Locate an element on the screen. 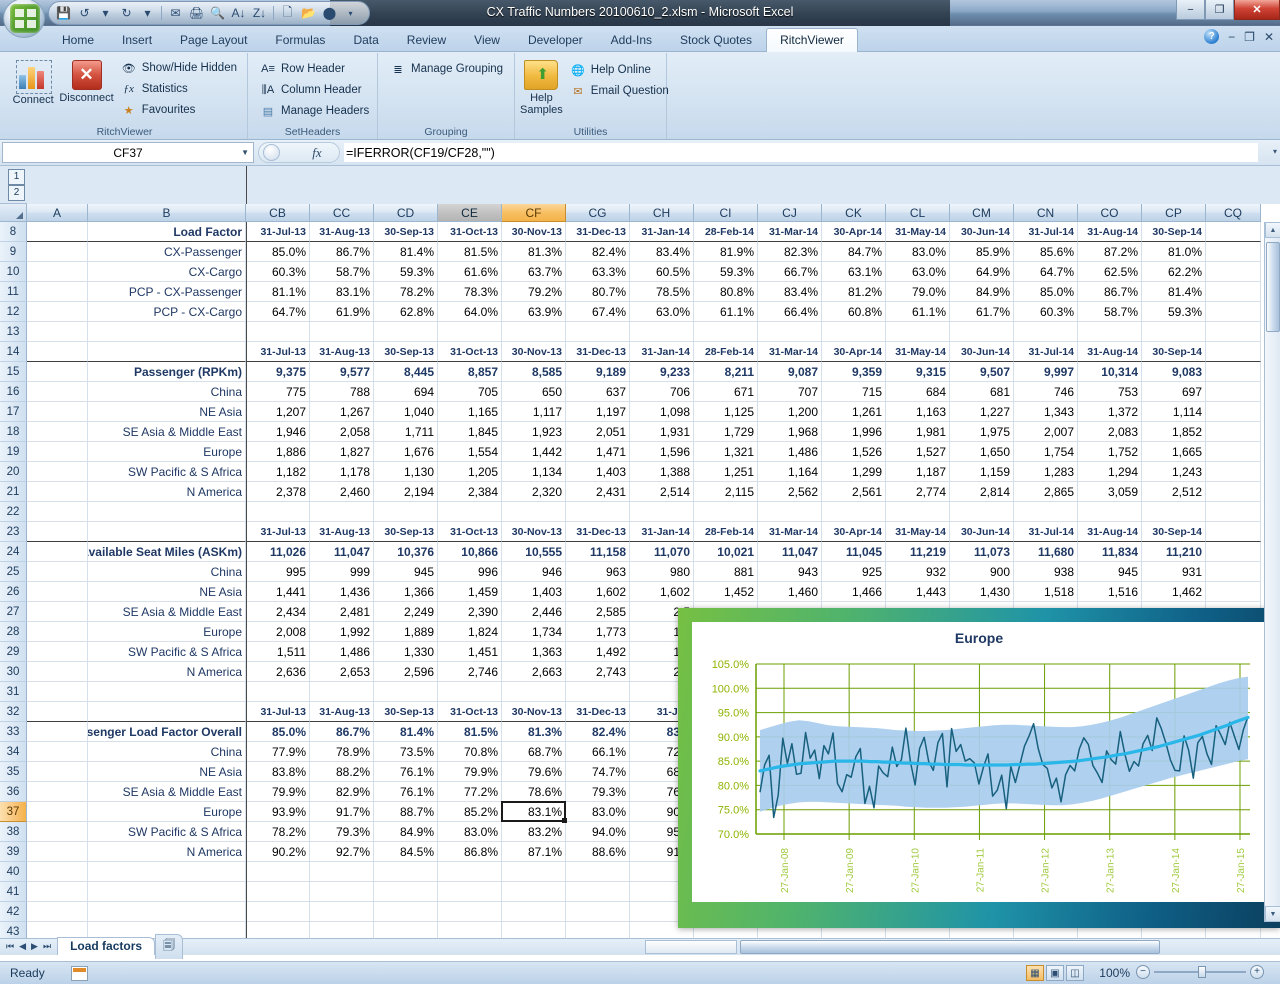  cell-CL16: 684 is located at coordinates (918, 392).